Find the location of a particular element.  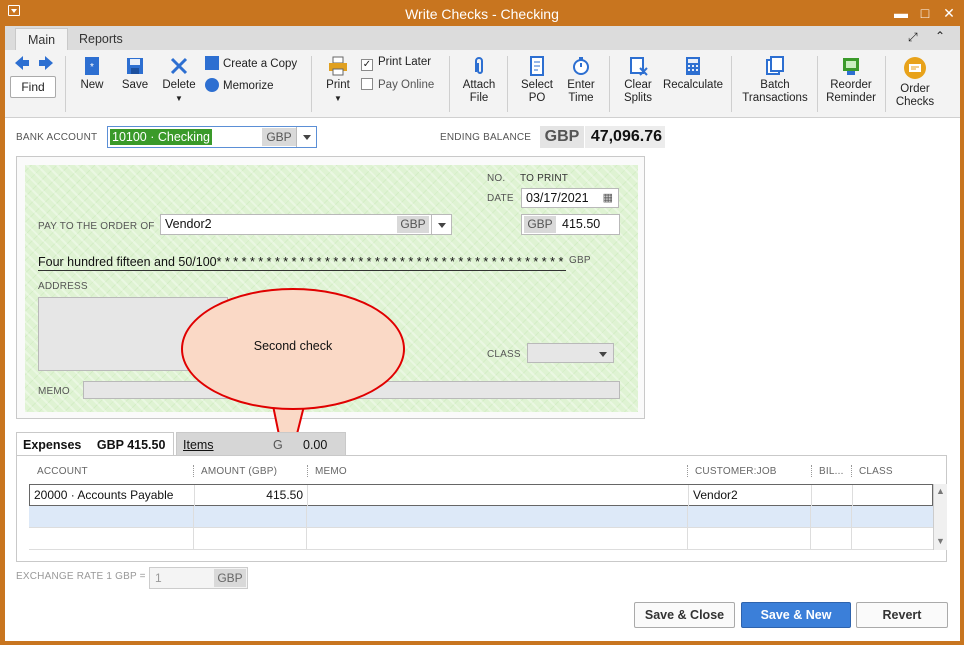

new-icon: * is located at coordinates (92, 66).